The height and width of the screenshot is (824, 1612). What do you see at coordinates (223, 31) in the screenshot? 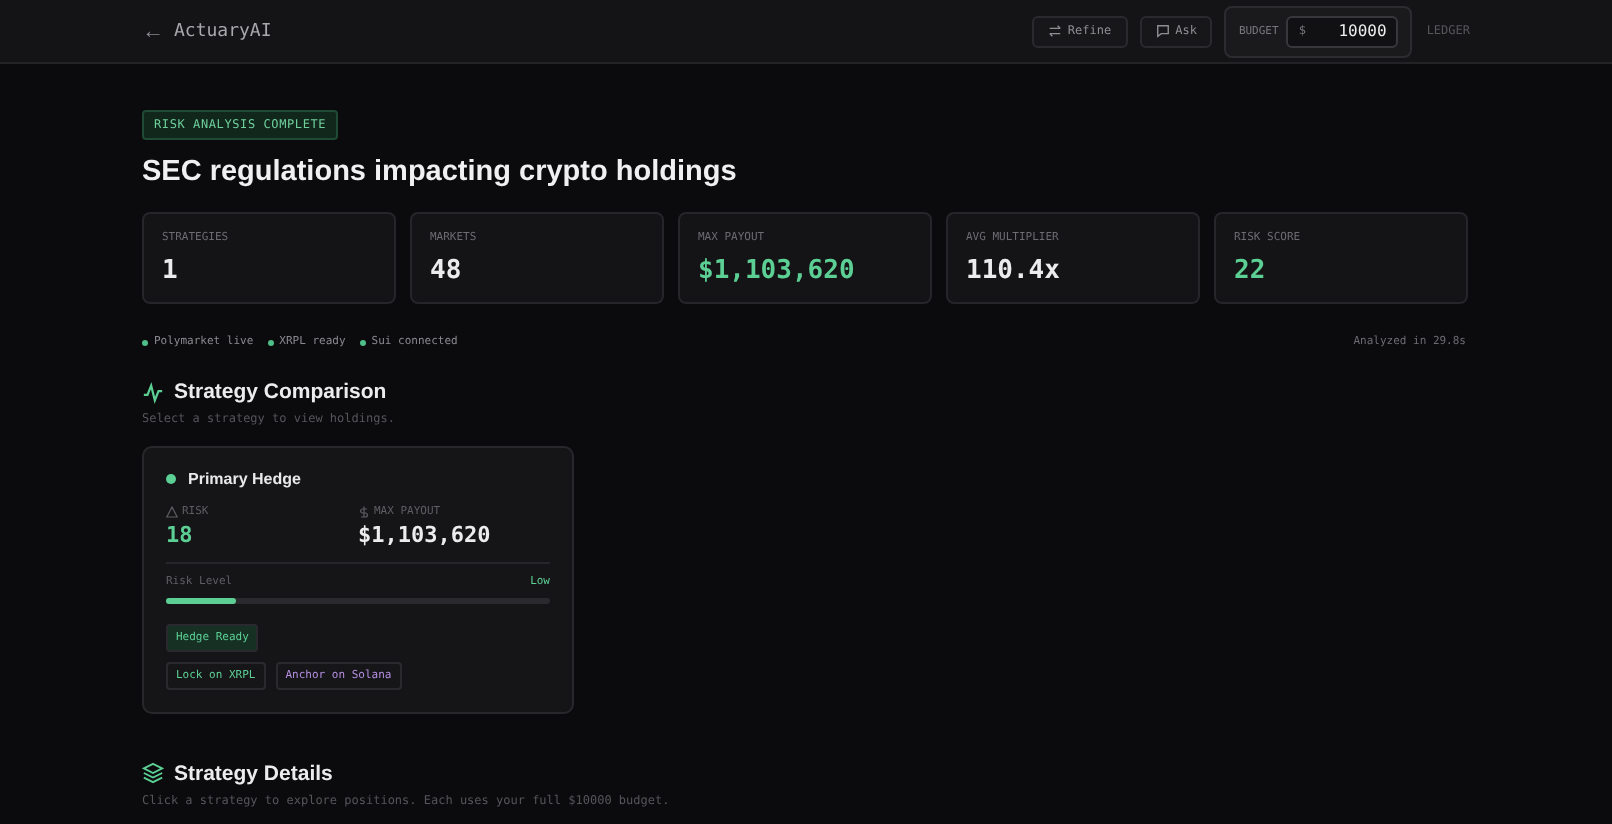
I see `app-name: ActuaryAI` at bounding box center [223, 31].